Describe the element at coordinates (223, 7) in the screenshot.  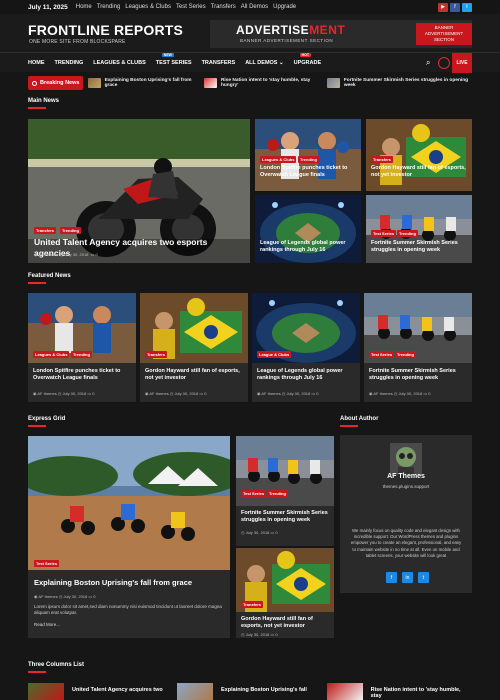
I see `top-link-transfers: Transfers` at that location.